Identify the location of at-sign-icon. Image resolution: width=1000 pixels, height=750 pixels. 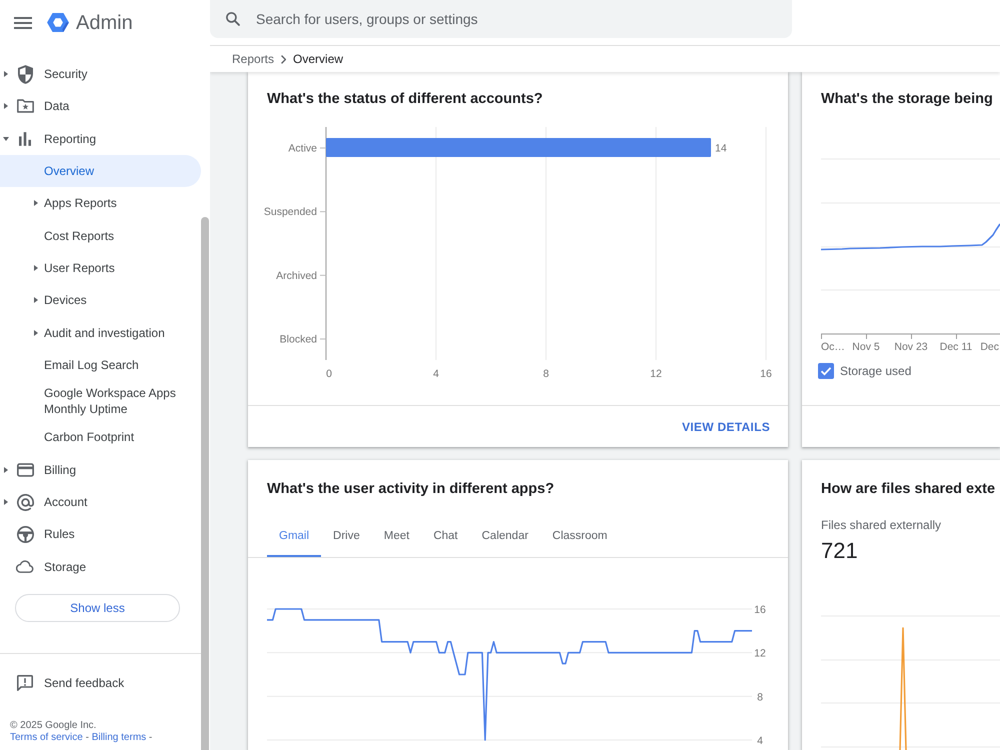
(25, 502).